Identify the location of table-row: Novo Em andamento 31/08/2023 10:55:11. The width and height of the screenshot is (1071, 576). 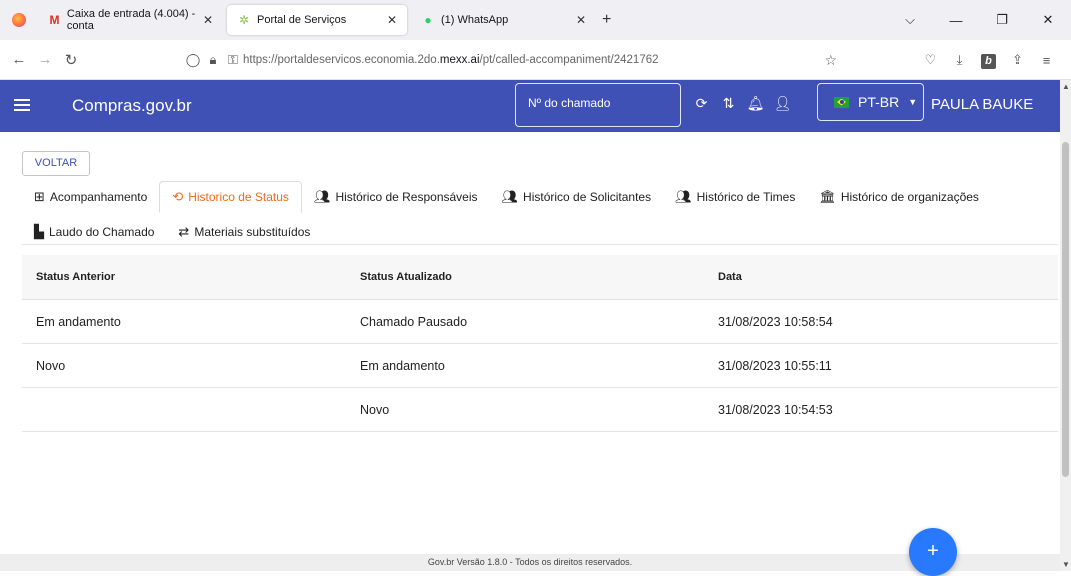
(540, 366).